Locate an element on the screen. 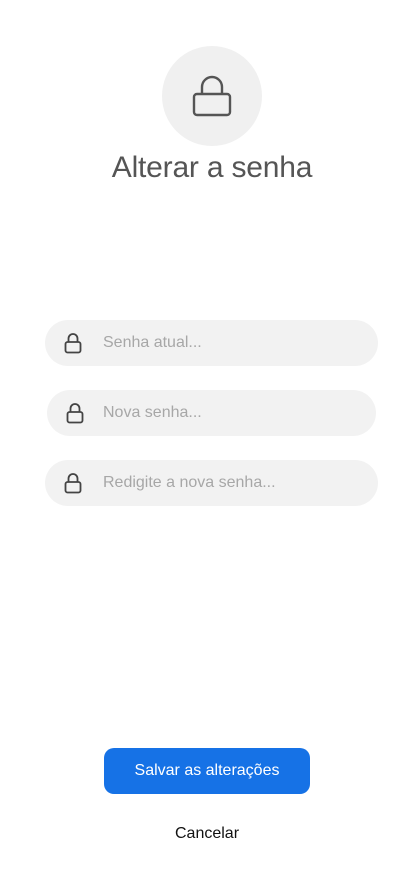  current-password-field is located at coordinates (211, 343).